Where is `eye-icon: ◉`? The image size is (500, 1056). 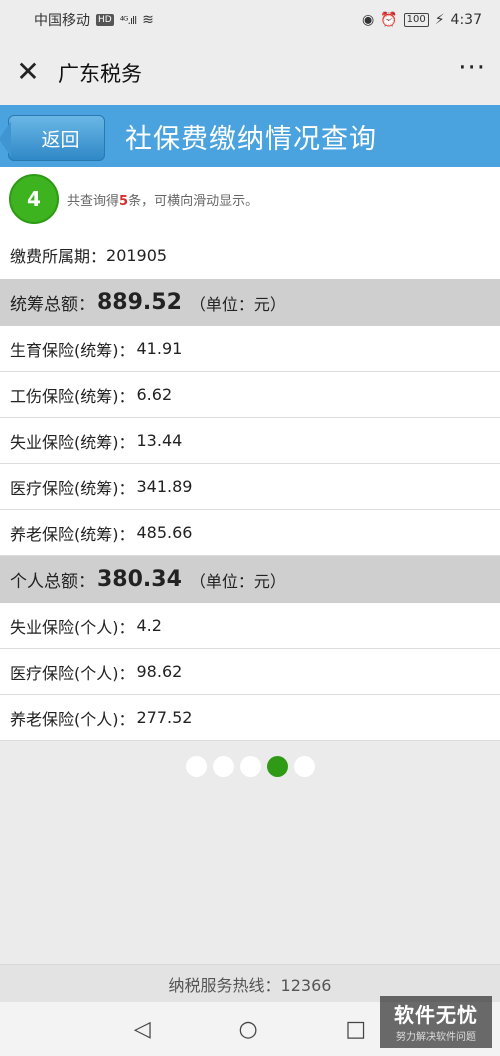
eye-icon: ◉ is located at coordinates (368, 20).